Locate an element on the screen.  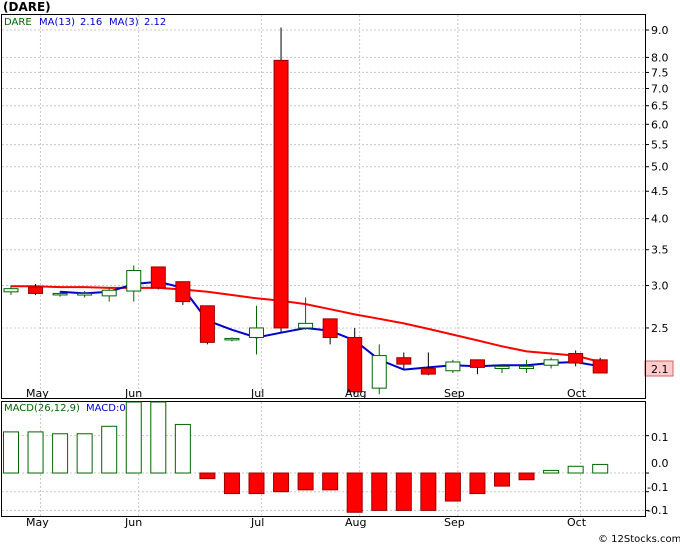
macd-tick-label-3: -0.1 is located at coordinates (657, 510).